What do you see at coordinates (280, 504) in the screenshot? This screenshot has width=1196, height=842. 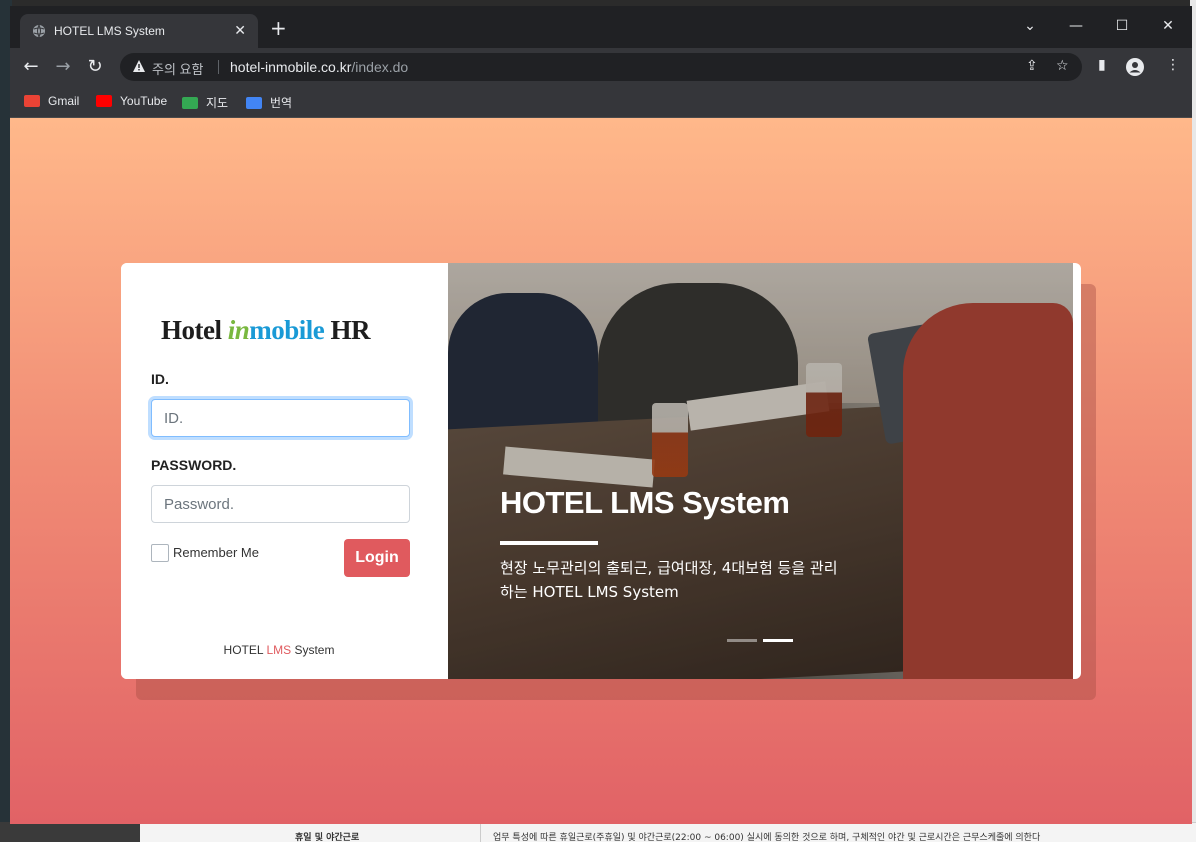 I see `password-input` at bounding box center [280, 504].